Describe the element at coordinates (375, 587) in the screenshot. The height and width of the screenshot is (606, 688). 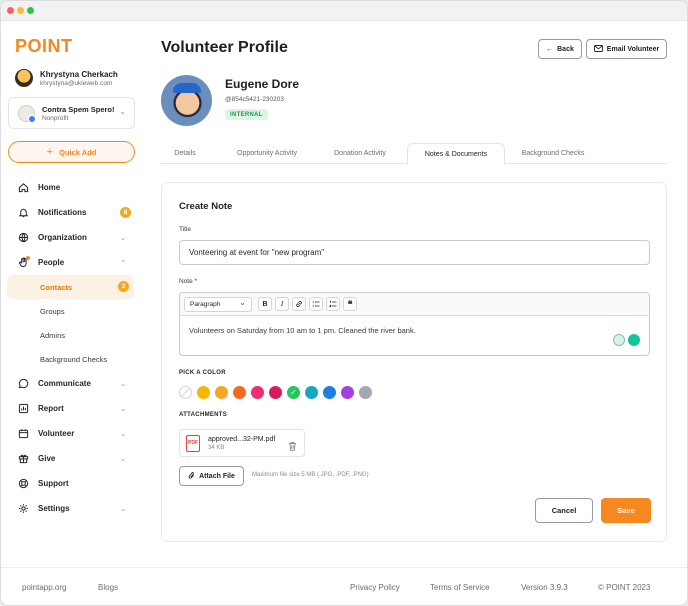
I see `footer-link-privacy: Privacy Policy` at that location.